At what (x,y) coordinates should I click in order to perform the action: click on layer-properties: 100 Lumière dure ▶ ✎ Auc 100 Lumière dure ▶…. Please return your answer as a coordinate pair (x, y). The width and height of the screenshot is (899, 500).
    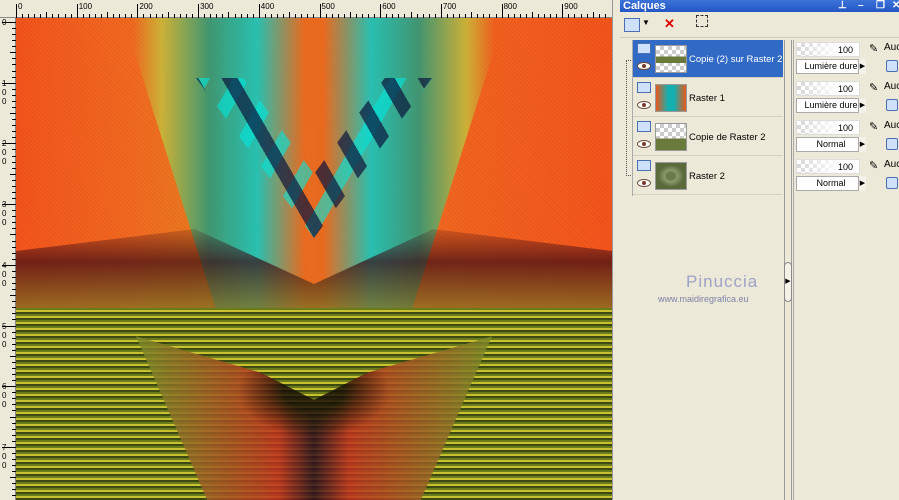
    Looking at the image, I should click on (846, 270).